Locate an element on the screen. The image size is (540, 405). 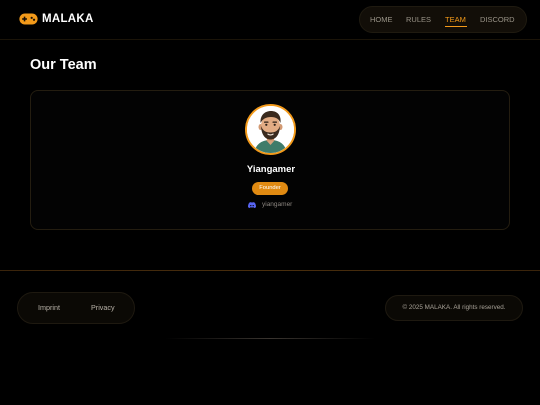
page-title: Our Team is located at coordinates (63, 65).